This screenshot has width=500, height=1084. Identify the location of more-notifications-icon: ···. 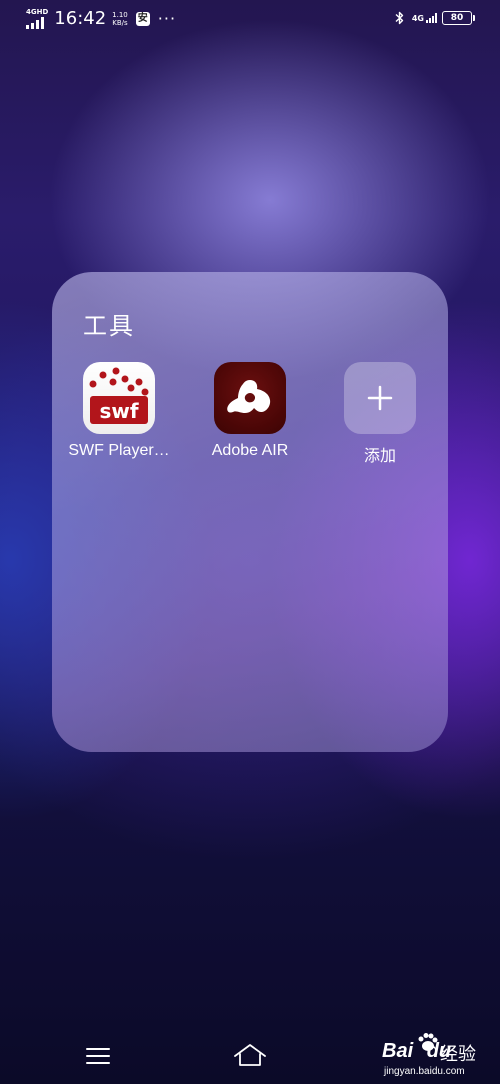
(167, 18).